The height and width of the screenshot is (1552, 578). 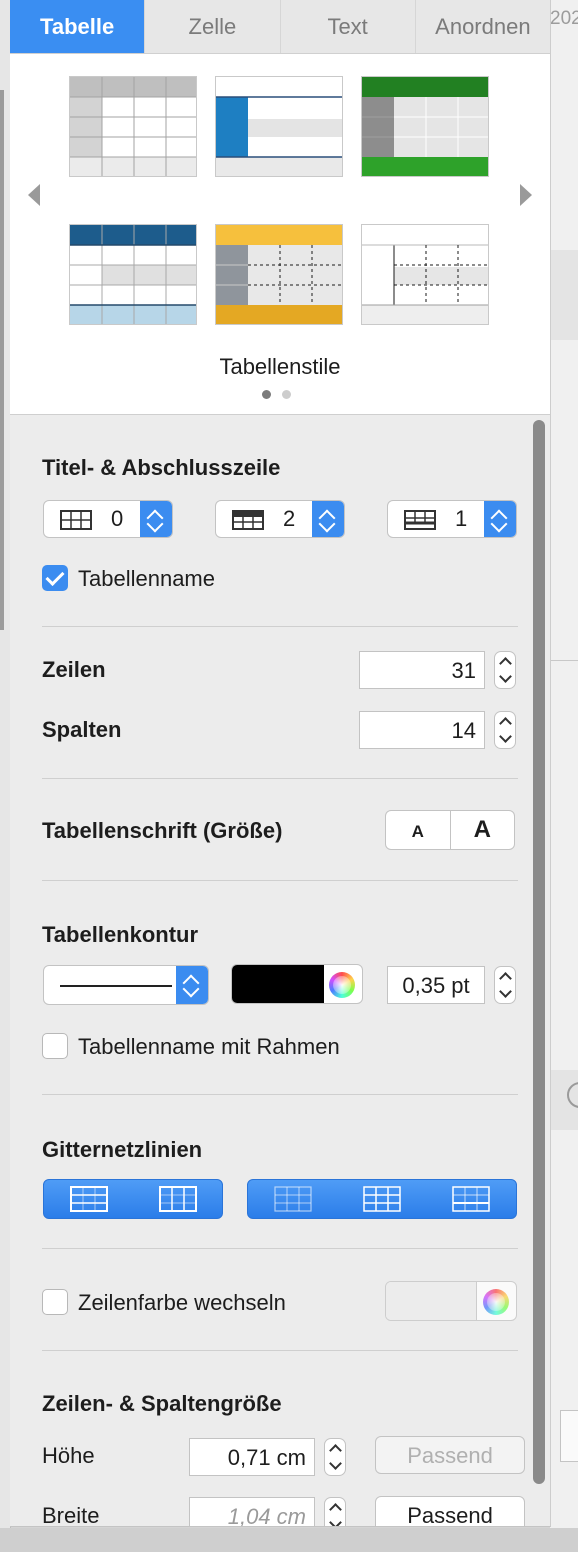 I want to click on table-style-gold-dashed, so click(x=279, y=274).